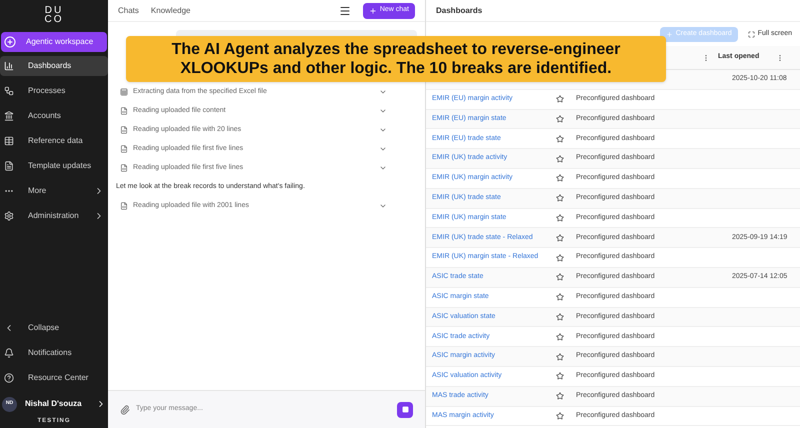  What do you see at coordinates (54, 166) in the screenshot?
I see `sidebar-item: Template updates` at bounding box center [54, 166].